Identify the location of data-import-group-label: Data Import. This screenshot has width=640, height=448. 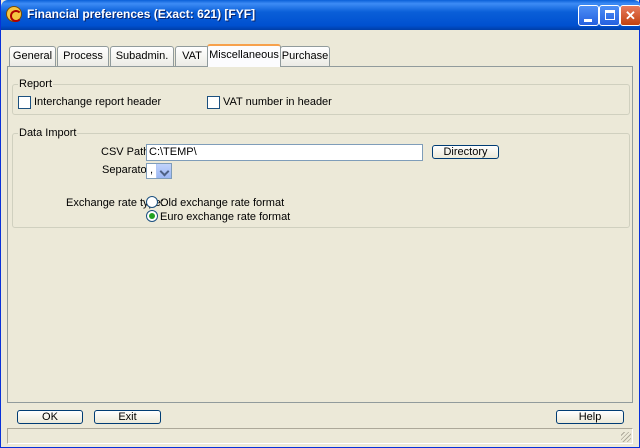
(48, 133).